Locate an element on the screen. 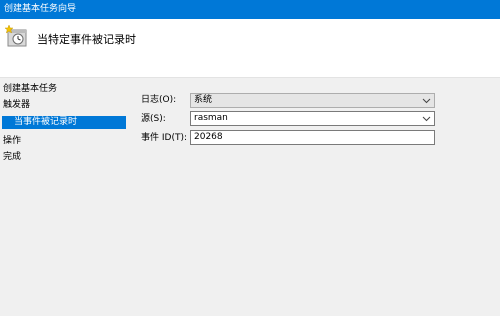 The image size is (500, 316). step-create-basic-task: 创建基本任务 is located at coordinates (30, 89).